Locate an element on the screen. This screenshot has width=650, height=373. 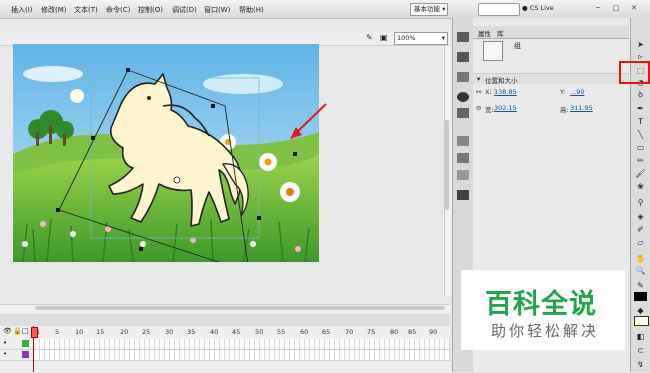
frame-number: 60 is located at coordinates (304, 332).